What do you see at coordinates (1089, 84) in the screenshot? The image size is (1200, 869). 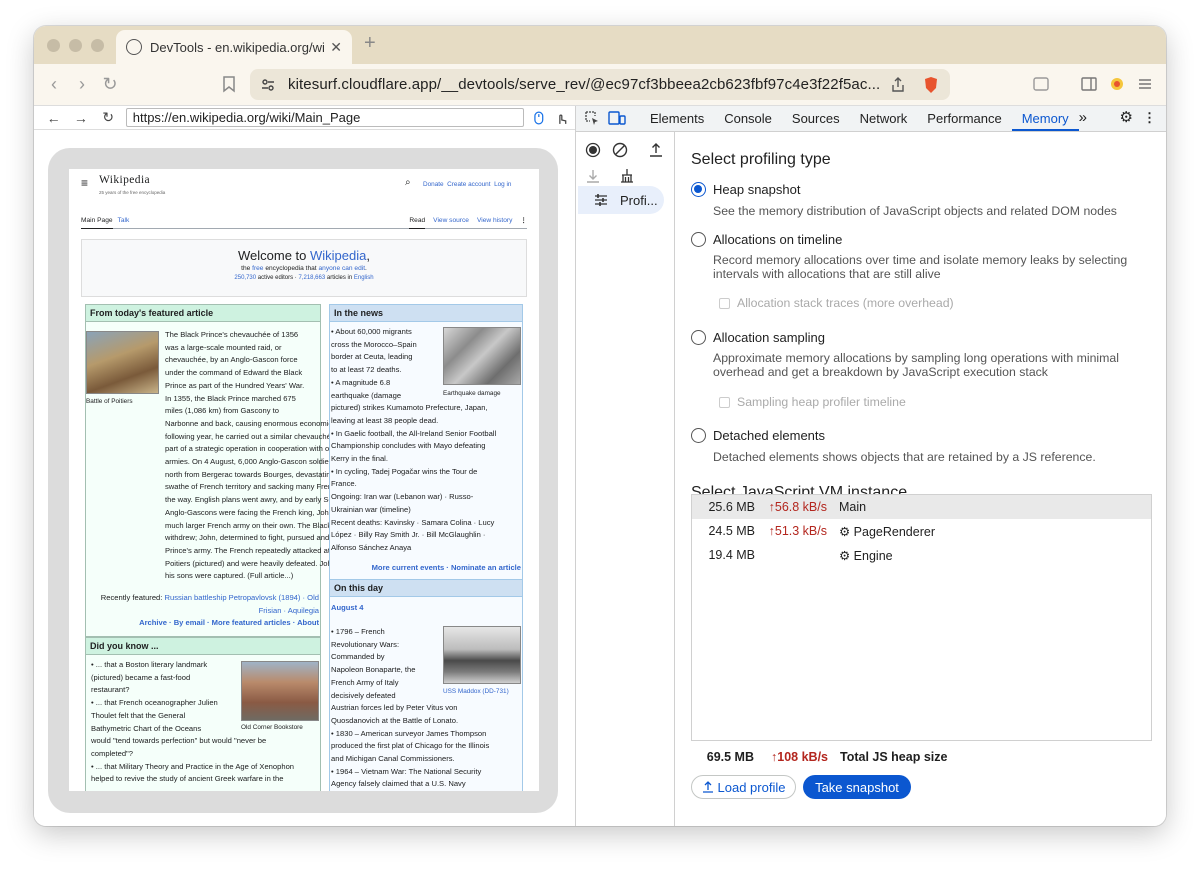 I see `sidebar-icon` at bounding box center [1089, 84].